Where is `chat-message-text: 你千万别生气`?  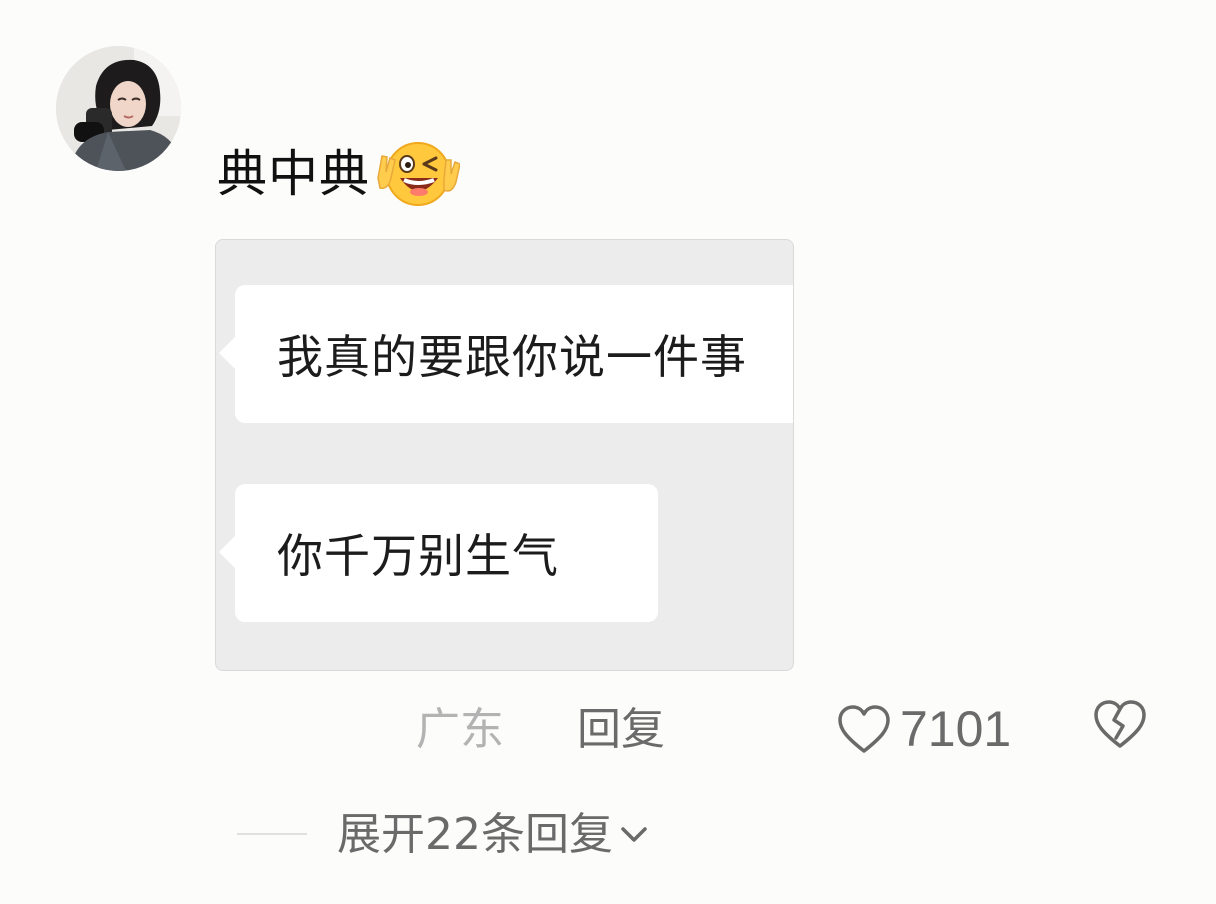 chat-message-text: 你千万别生气 is located at coordinates (418, 556).